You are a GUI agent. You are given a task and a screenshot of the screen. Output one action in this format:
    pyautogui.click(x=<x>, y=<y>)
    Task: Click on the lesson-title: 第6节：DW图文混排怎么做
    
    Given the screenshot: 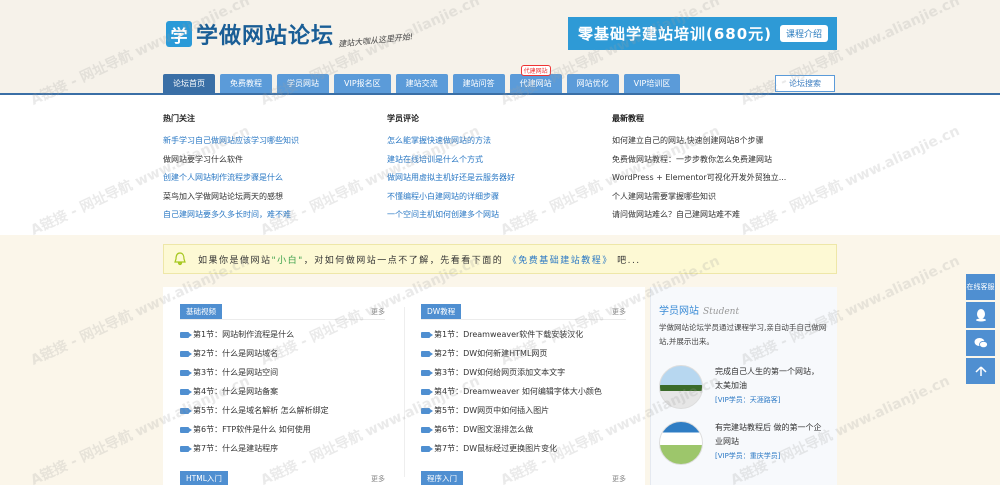 What is the action you would take?
    pyautogui.click(x=484, y=429)
    